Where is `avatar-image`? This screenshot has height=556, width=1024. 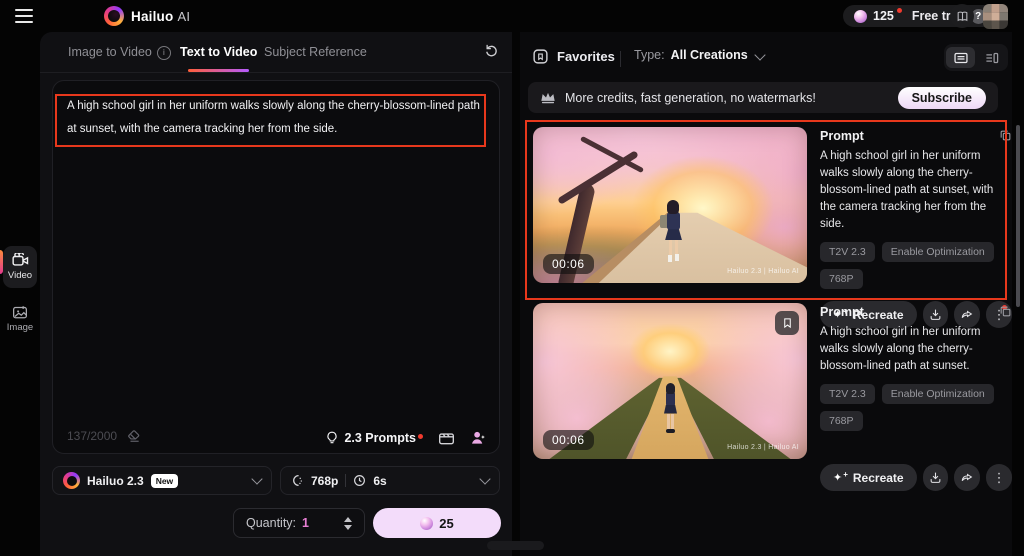
avatar-image is located at coordinates (995, 16).